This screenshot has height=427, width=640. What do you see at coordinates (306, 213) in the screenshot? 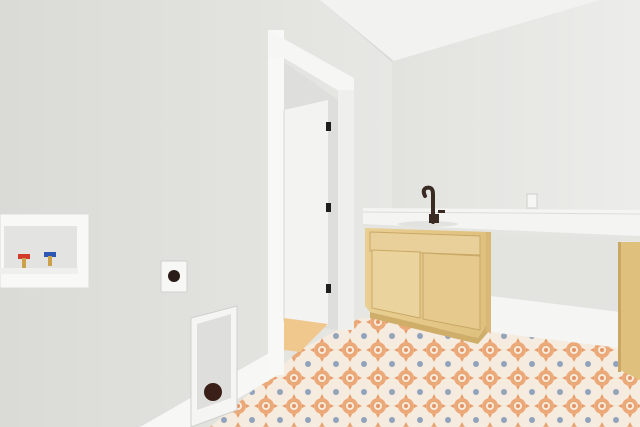
I see `interior-door` at bounding box center [306, 213].